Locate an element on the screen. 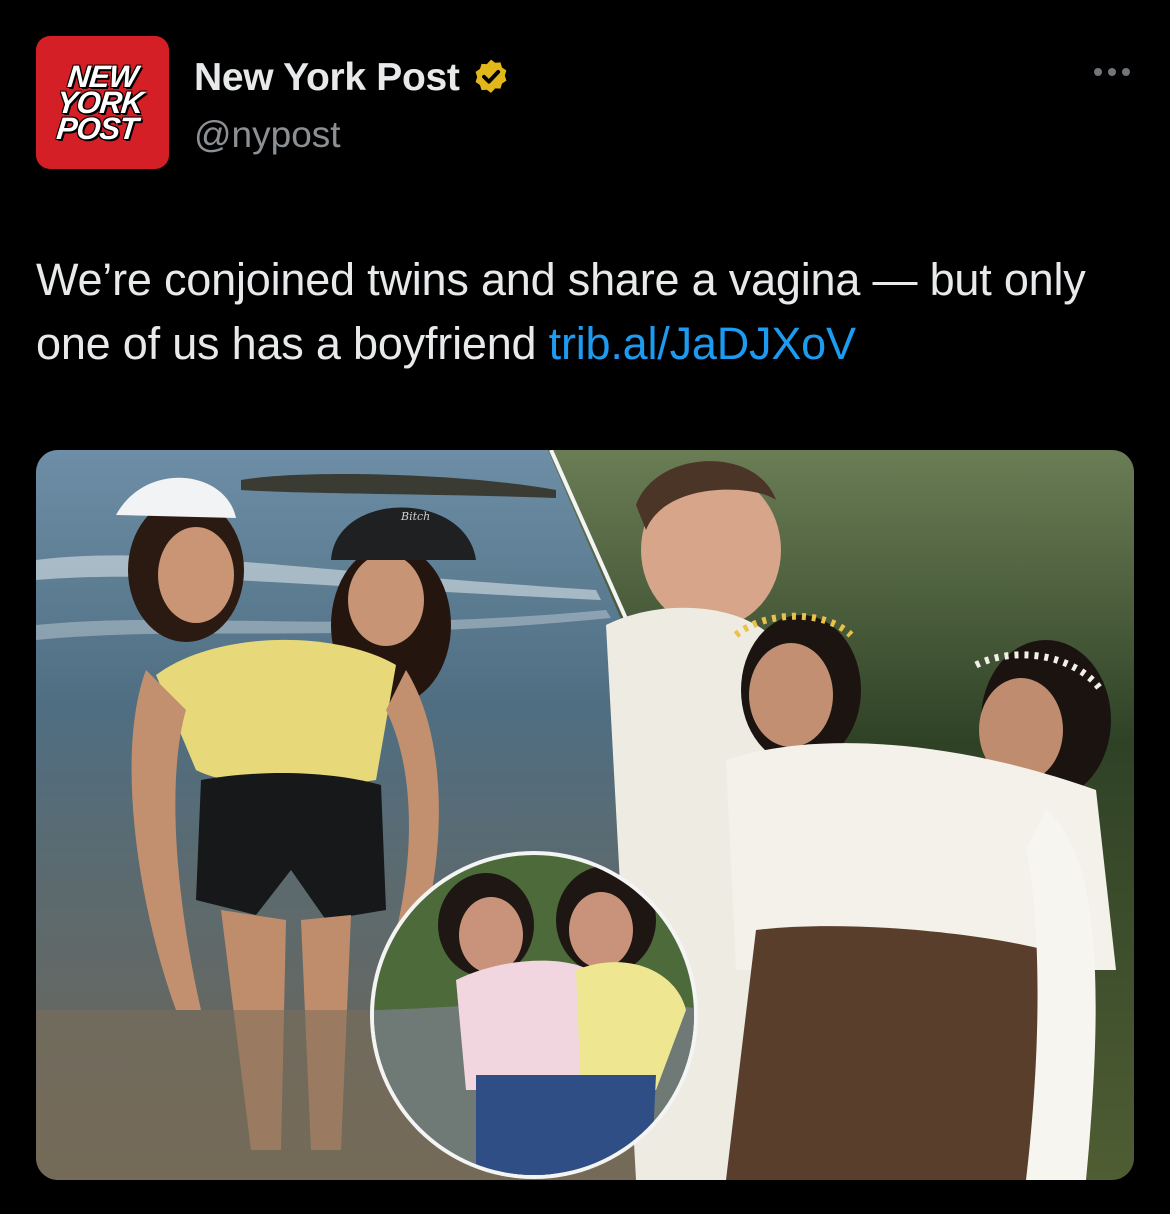 The width and height of the screenshot is (1170, 1214). tweet-header: NEW YORK POST New York Post @nypost is located at coordinates (585, 103).